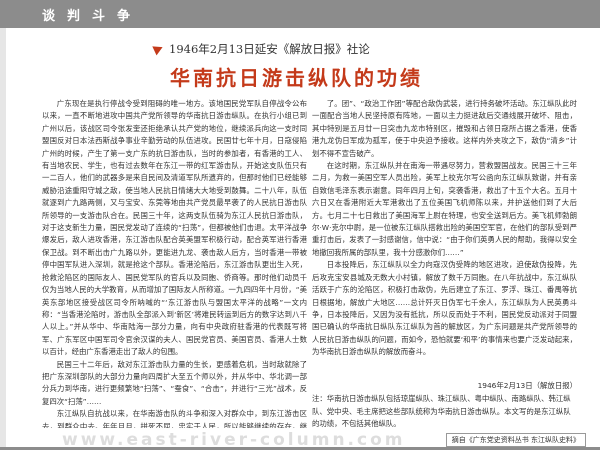  Describe the element at coordinates (269, 49) in the screenshot. I see `kicker-text: 1946年2月13日延安《解放日报》社论` at that location.